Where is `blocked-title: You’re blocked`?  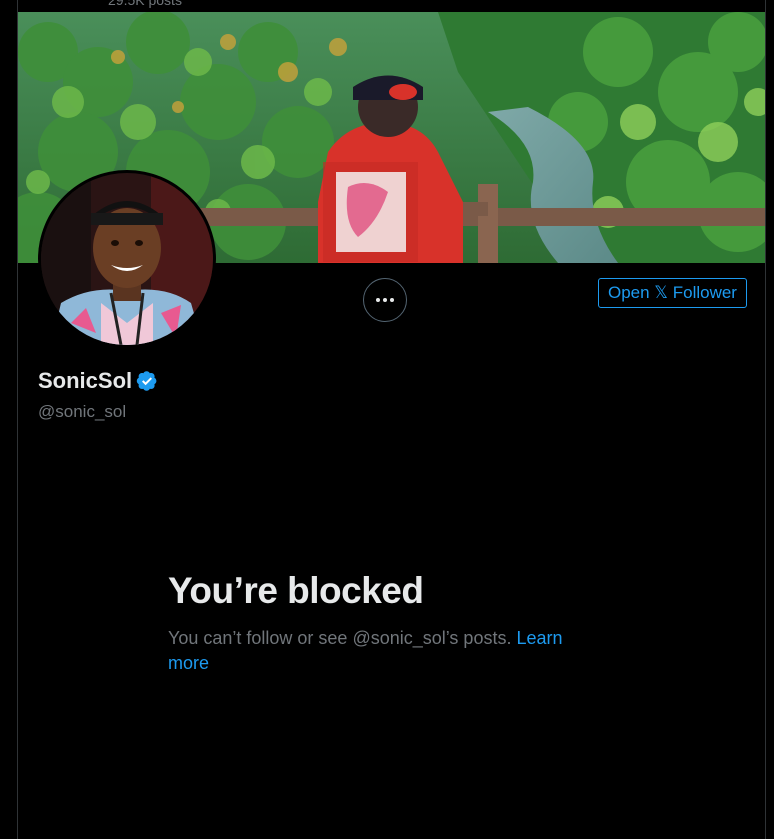 blocked-title: You’re blocked is located at coordinates (296, 590).